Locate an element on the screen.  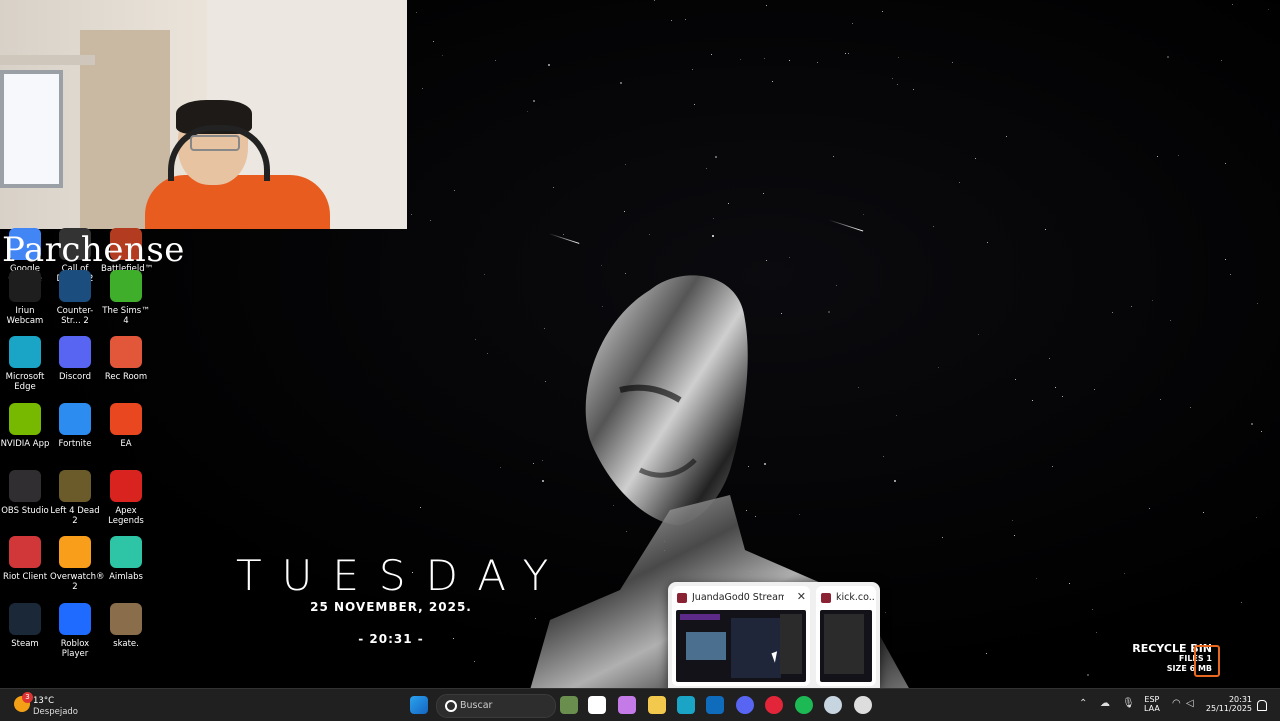
notification-bell-icon is located at coordinates (1262, 705).